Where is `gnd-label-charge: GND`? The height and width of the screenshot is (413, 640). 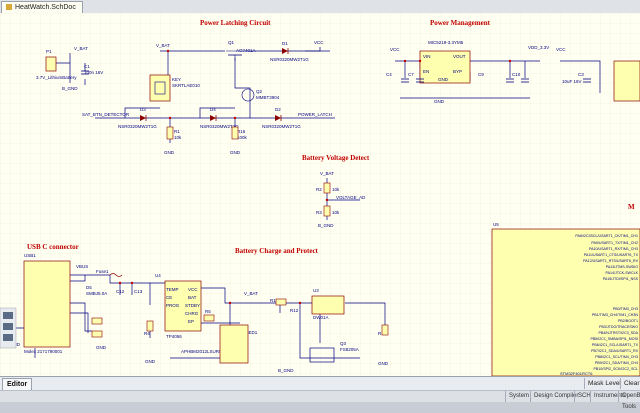
gnd-label-charge: GND is located at coordinates (383, 363).